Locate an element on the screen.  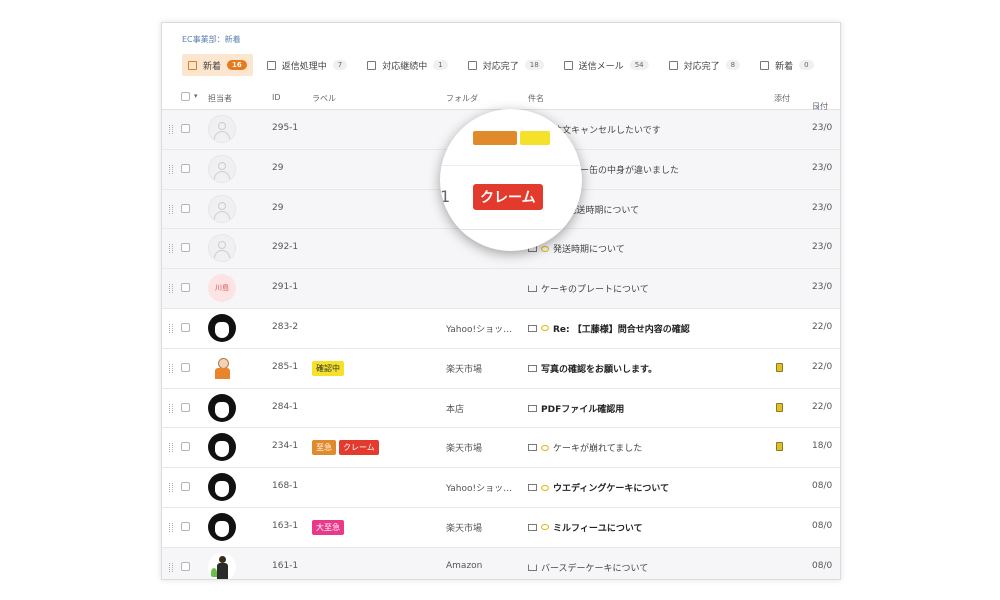
tab-completed-2: 対応完了 8 is located at coordinates (704, 65).